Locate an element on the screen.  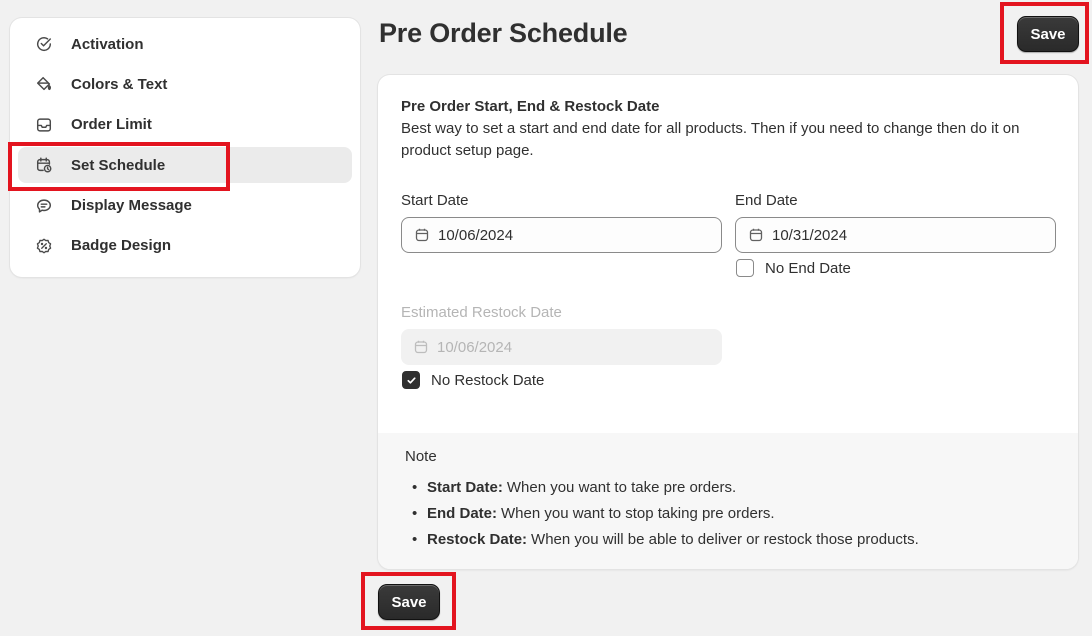
sidebar-item-label: Set Schedule is located at coordinates (118, 165).